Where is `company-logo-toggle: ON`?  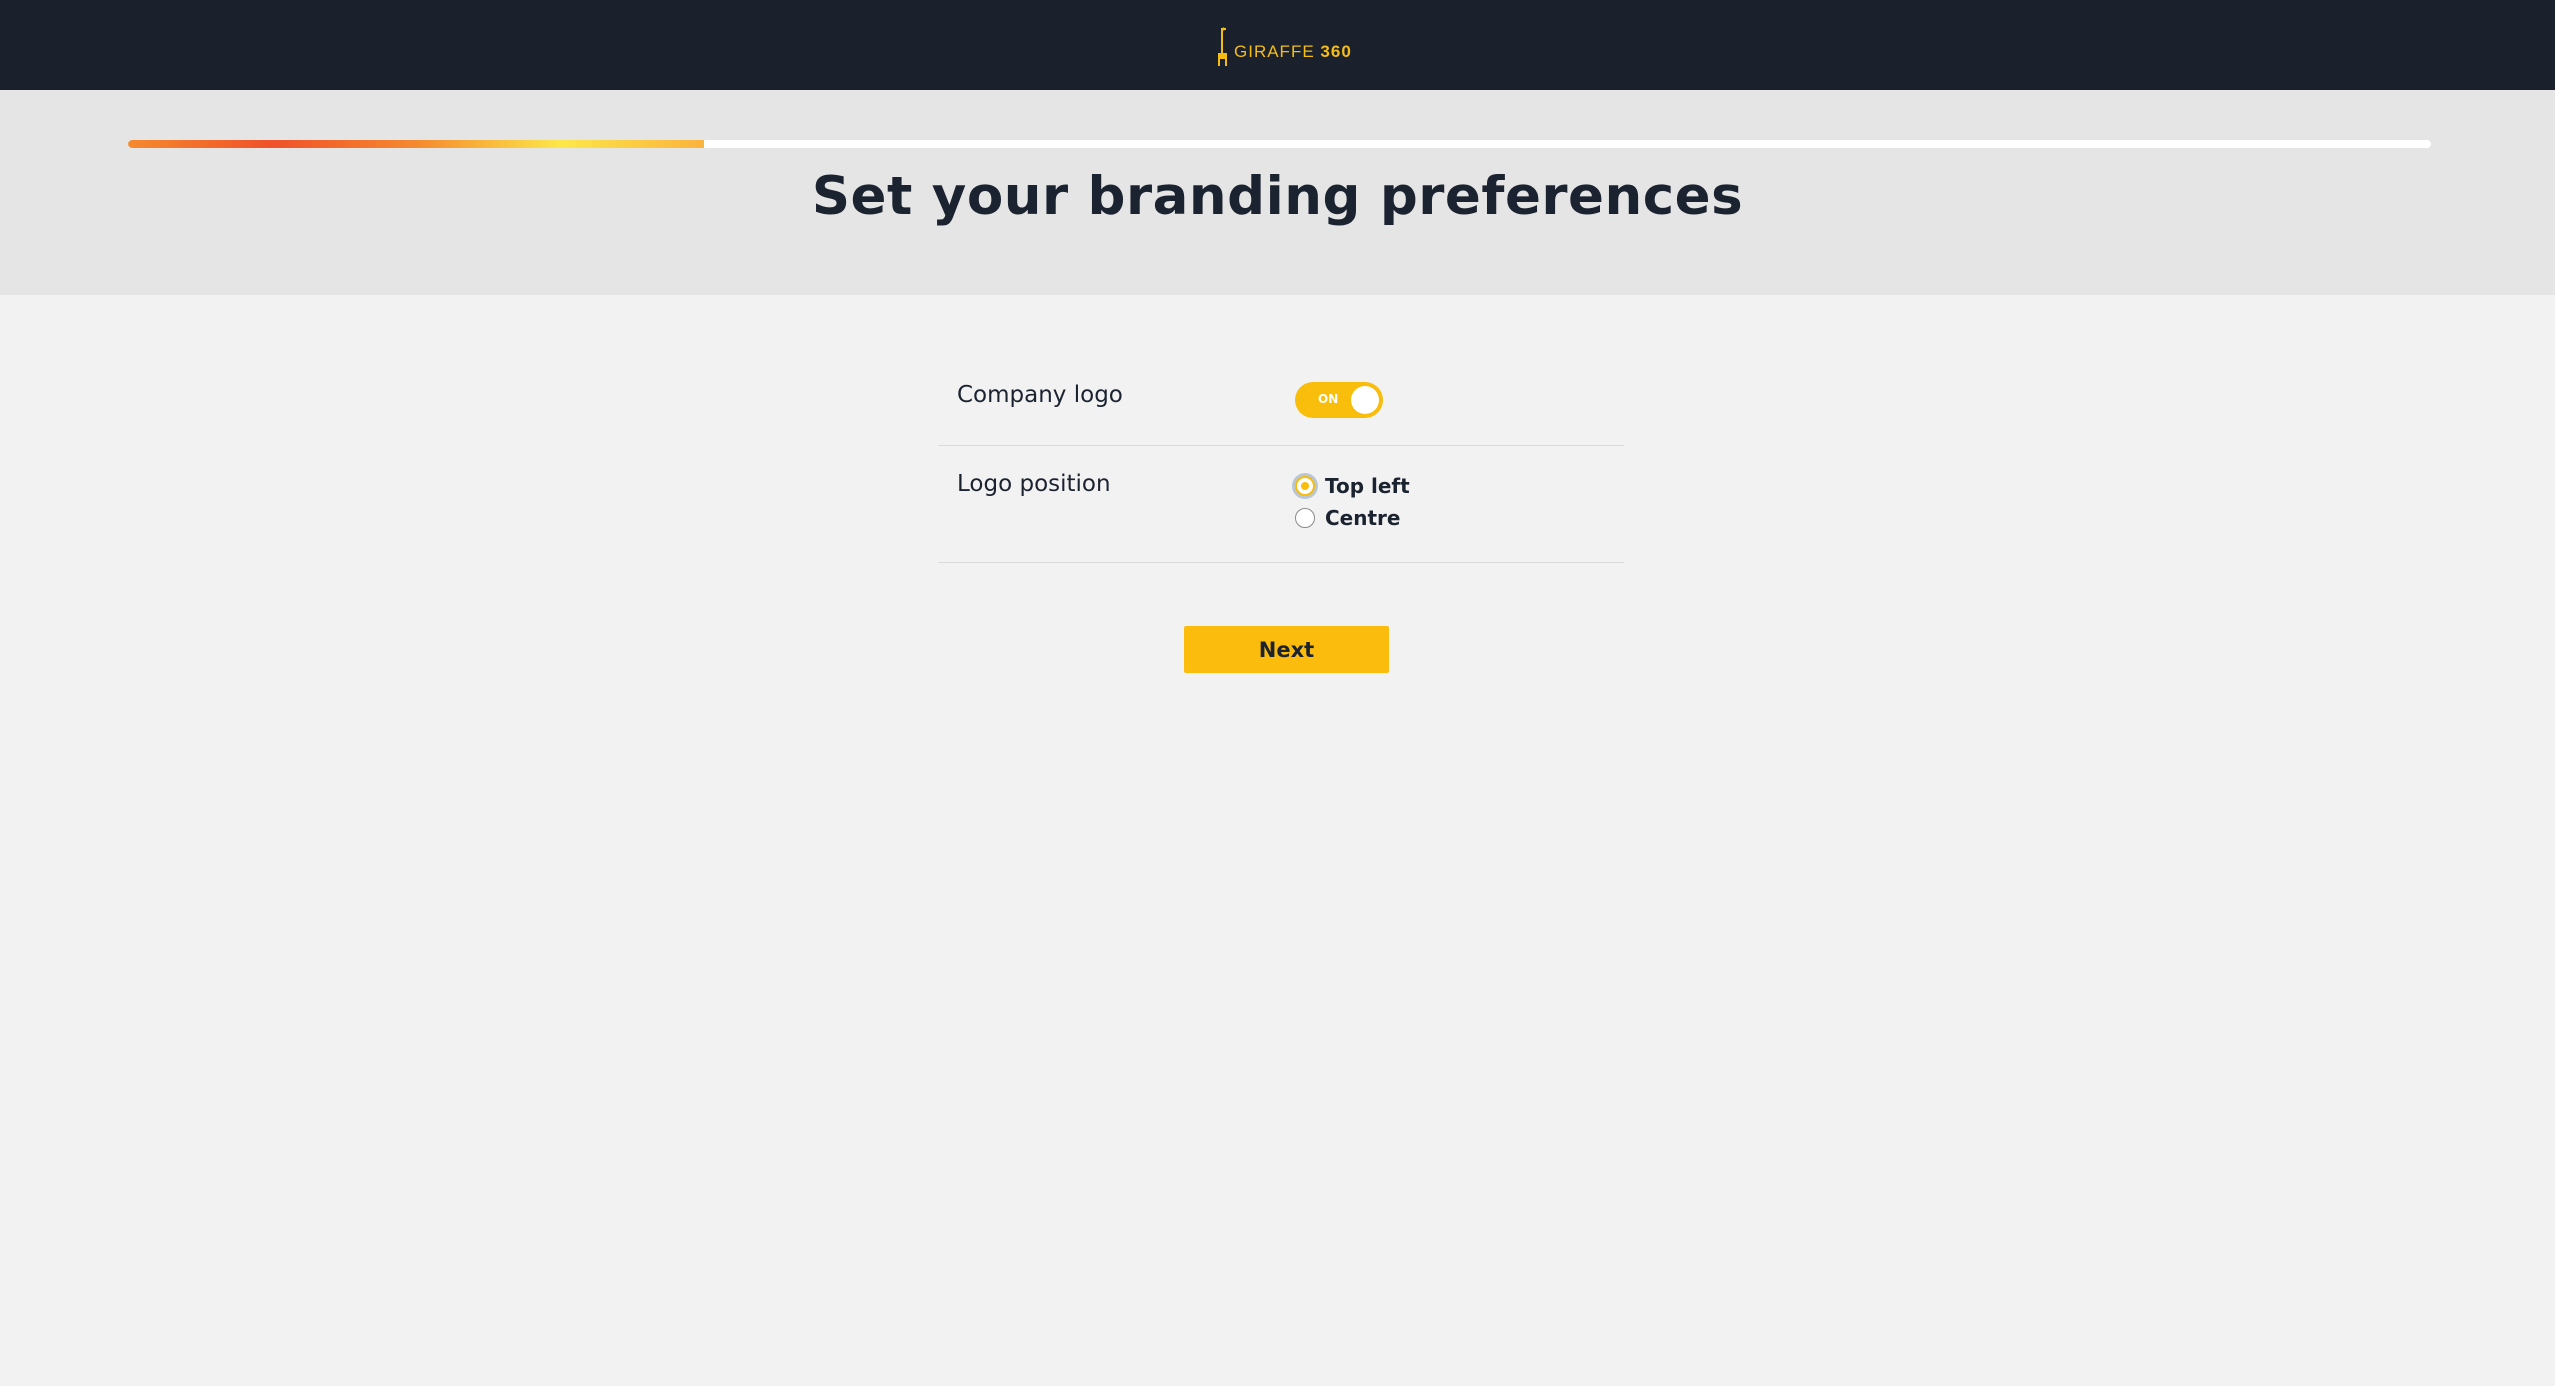
company-logo-toggle: ON is located at coordinates (1339, 400).